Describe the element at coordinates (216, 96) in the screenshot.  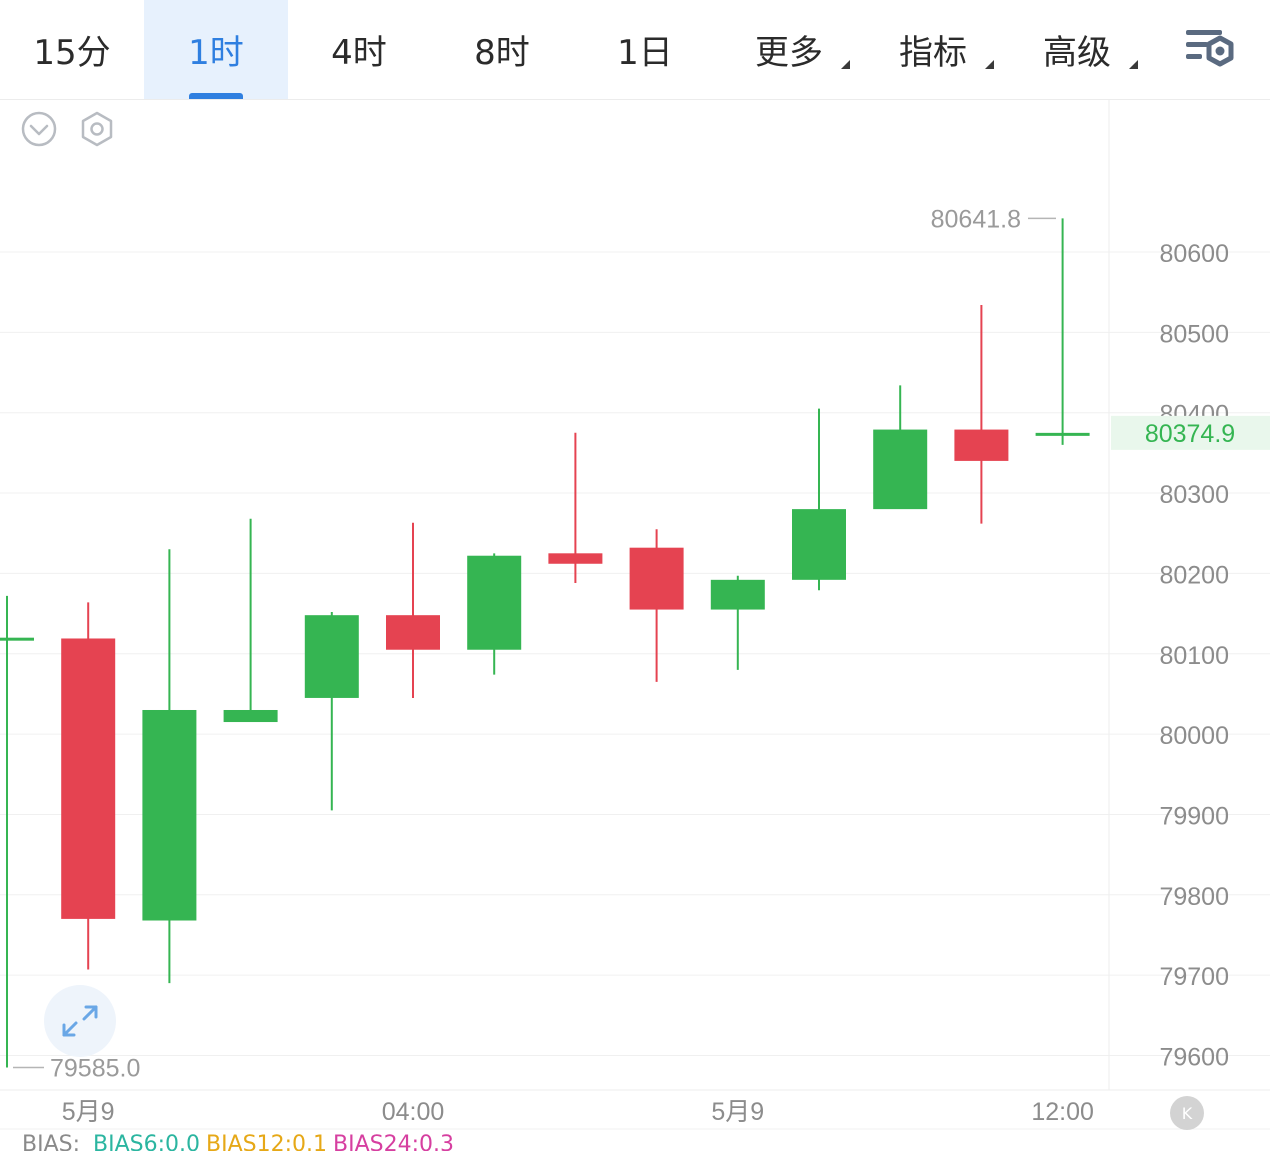
I see `active-tab-indicator` at that location.